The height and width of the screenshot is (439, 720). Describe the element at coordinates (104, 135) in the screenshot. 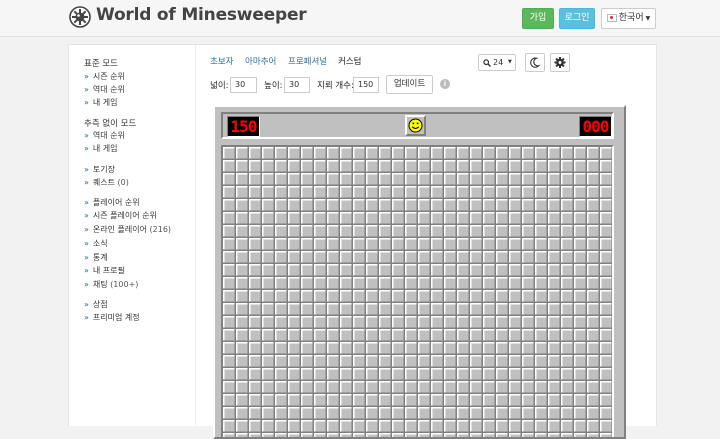

I see `sidebar-item-noguess-ranking: »역대 순위` at that location.